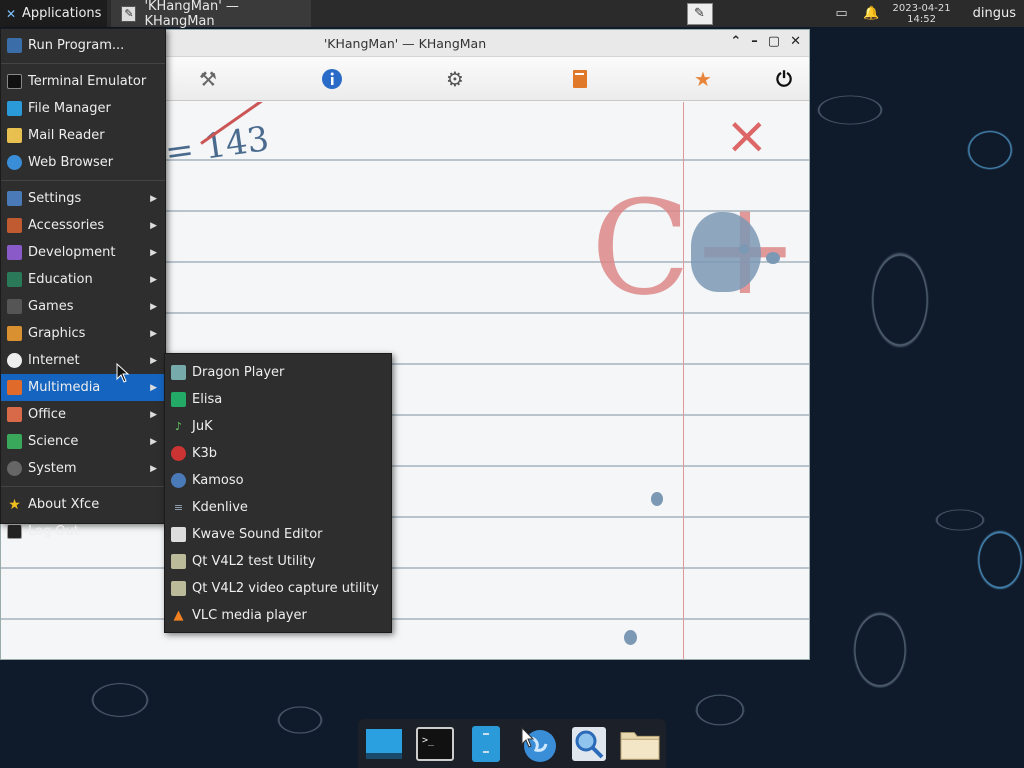 The height and width of the screenshot is (768, 1024). I want to click on clock-time: 14:52, so click(921, 19).